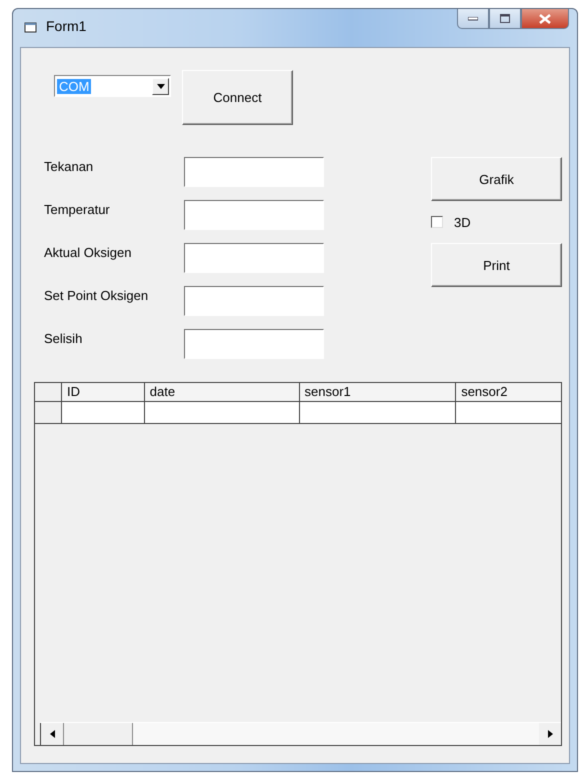  What do you see at coordinates (64, 338) in the screenshot?
I see `field-label: Selisih` at bounding box center [64, 338].